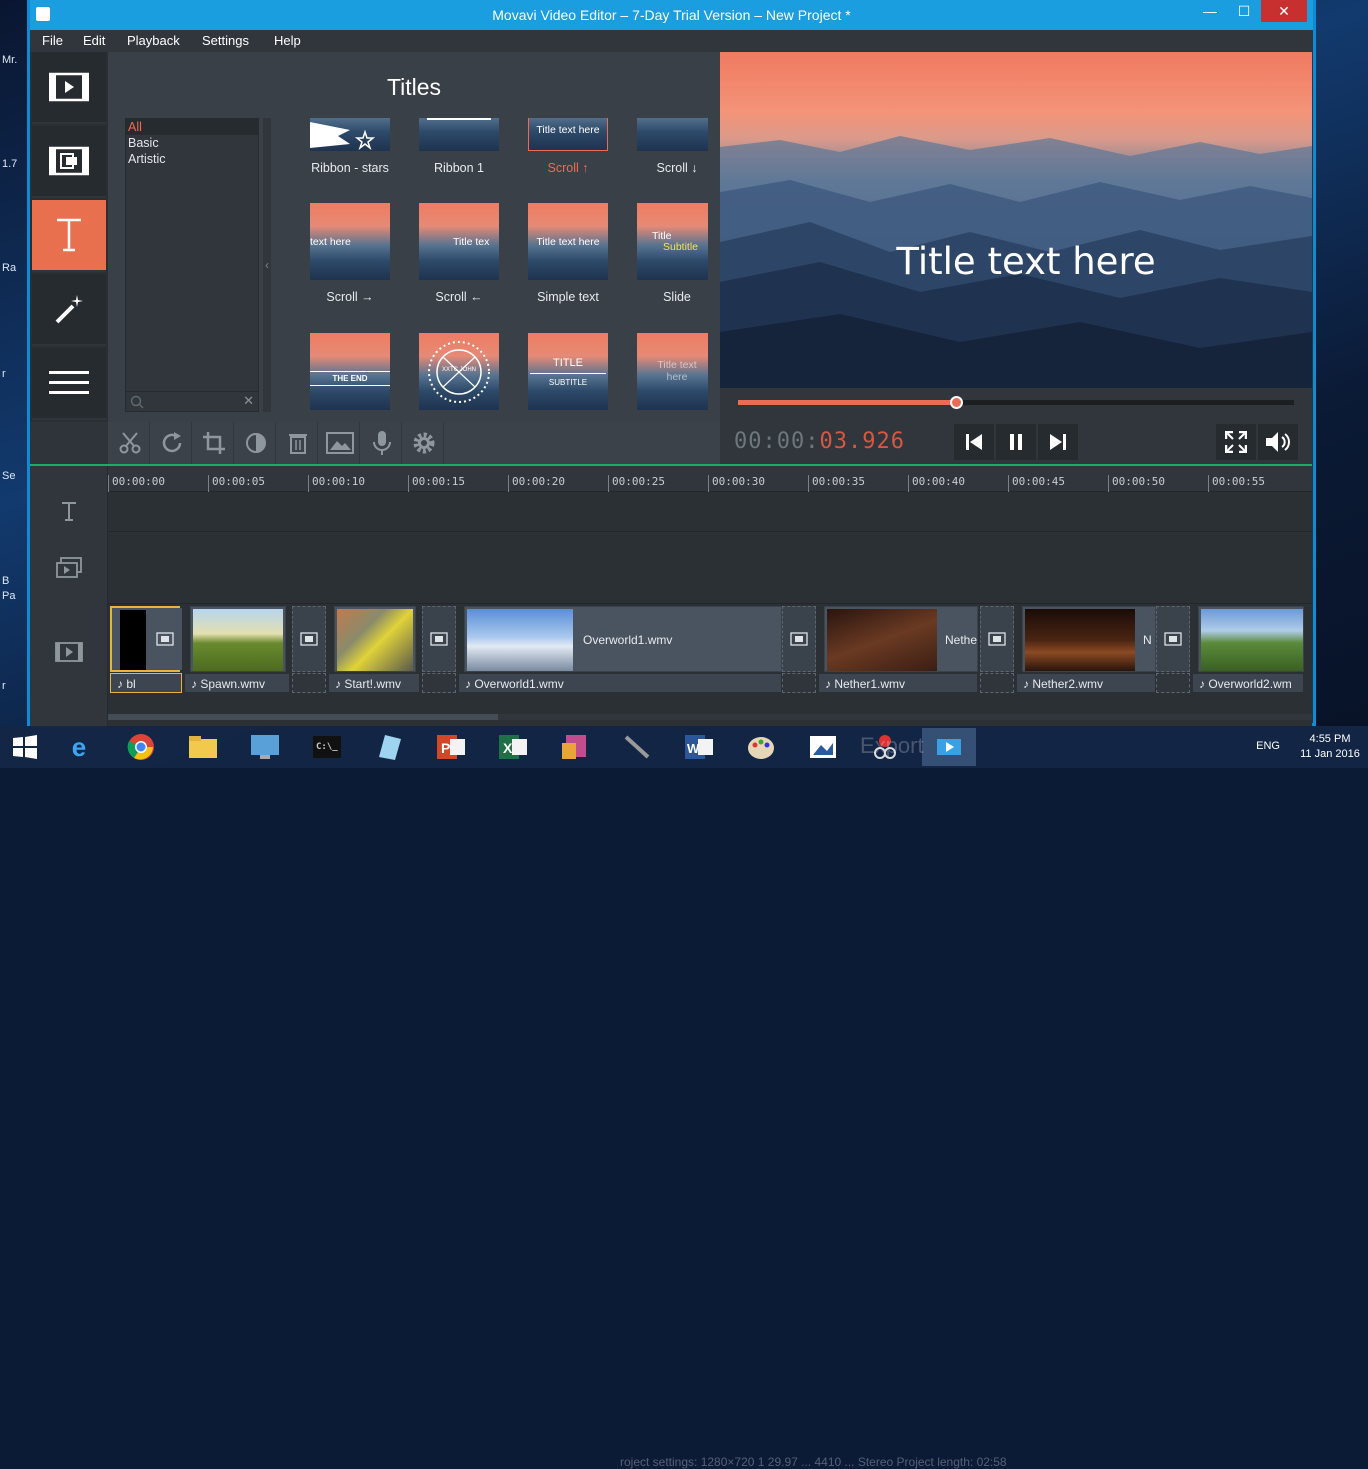  I want to click on audio-strip: ♪ Spawn.wmv, so click(237, 683).